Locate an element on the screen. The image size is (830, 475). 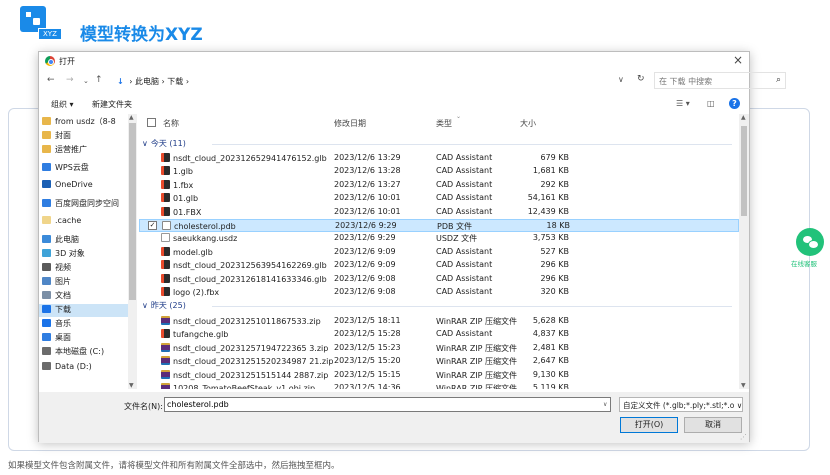
search-box: ⌕ is located at coordinates (720, 80).